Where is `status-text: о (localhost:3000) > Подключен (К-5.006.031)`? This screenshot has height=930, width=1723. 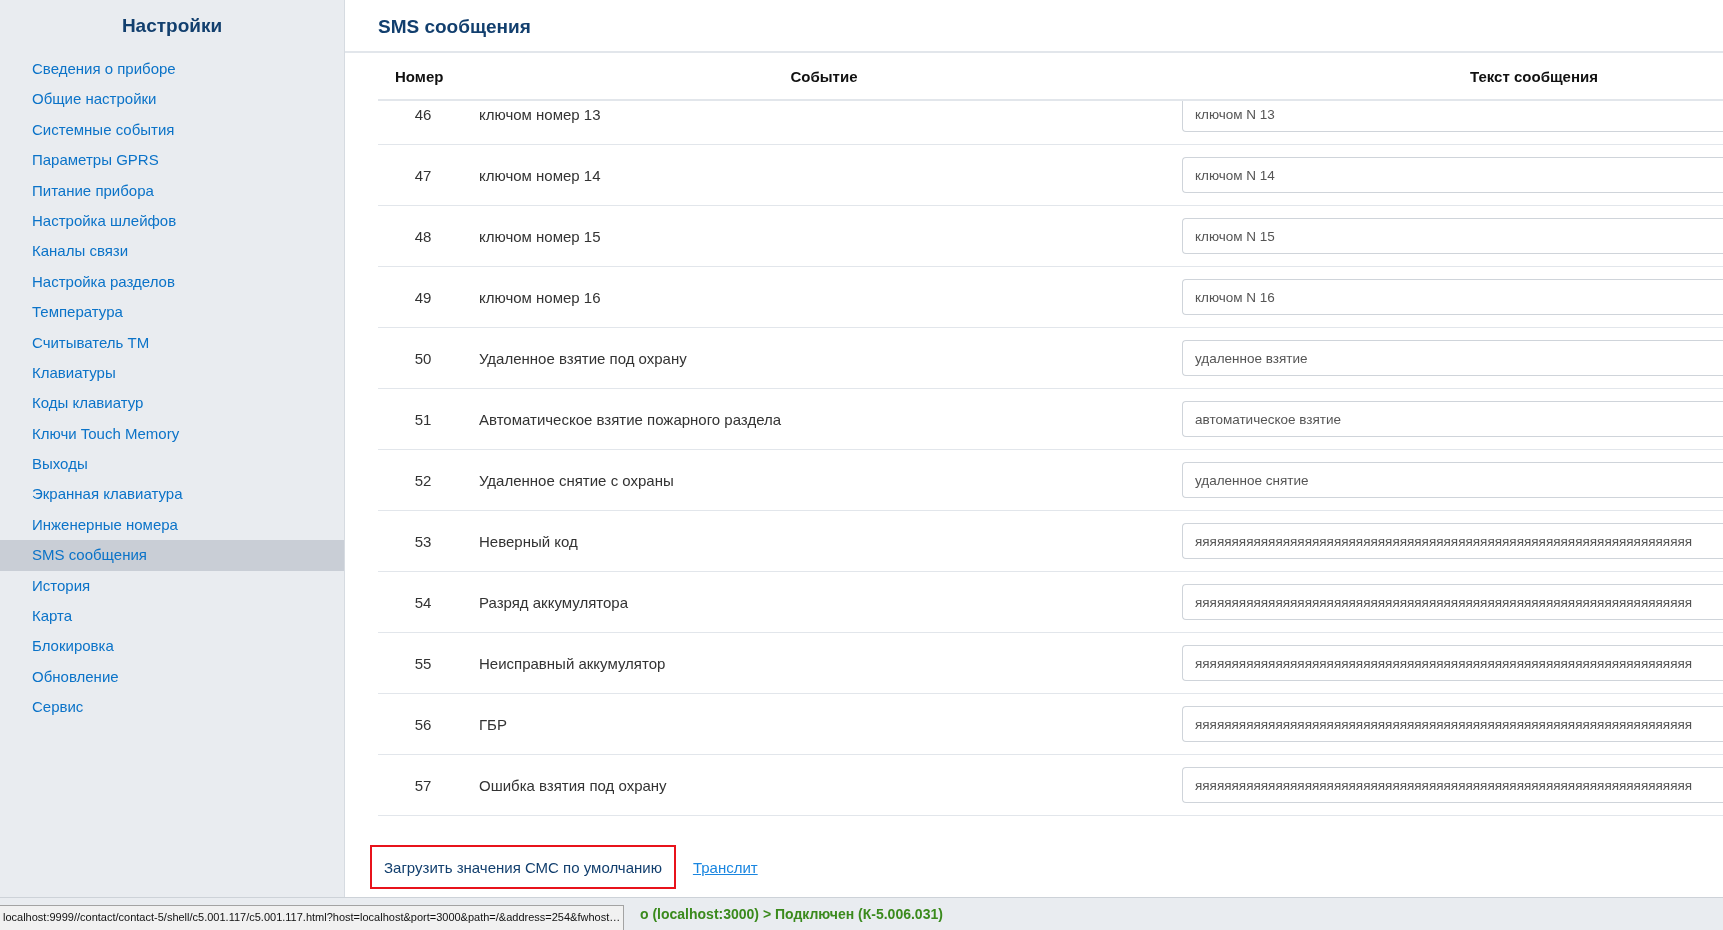 status-text: о (localhost:3000) > Подключен (К-5.006.031) is located at coordinates (791, 914).